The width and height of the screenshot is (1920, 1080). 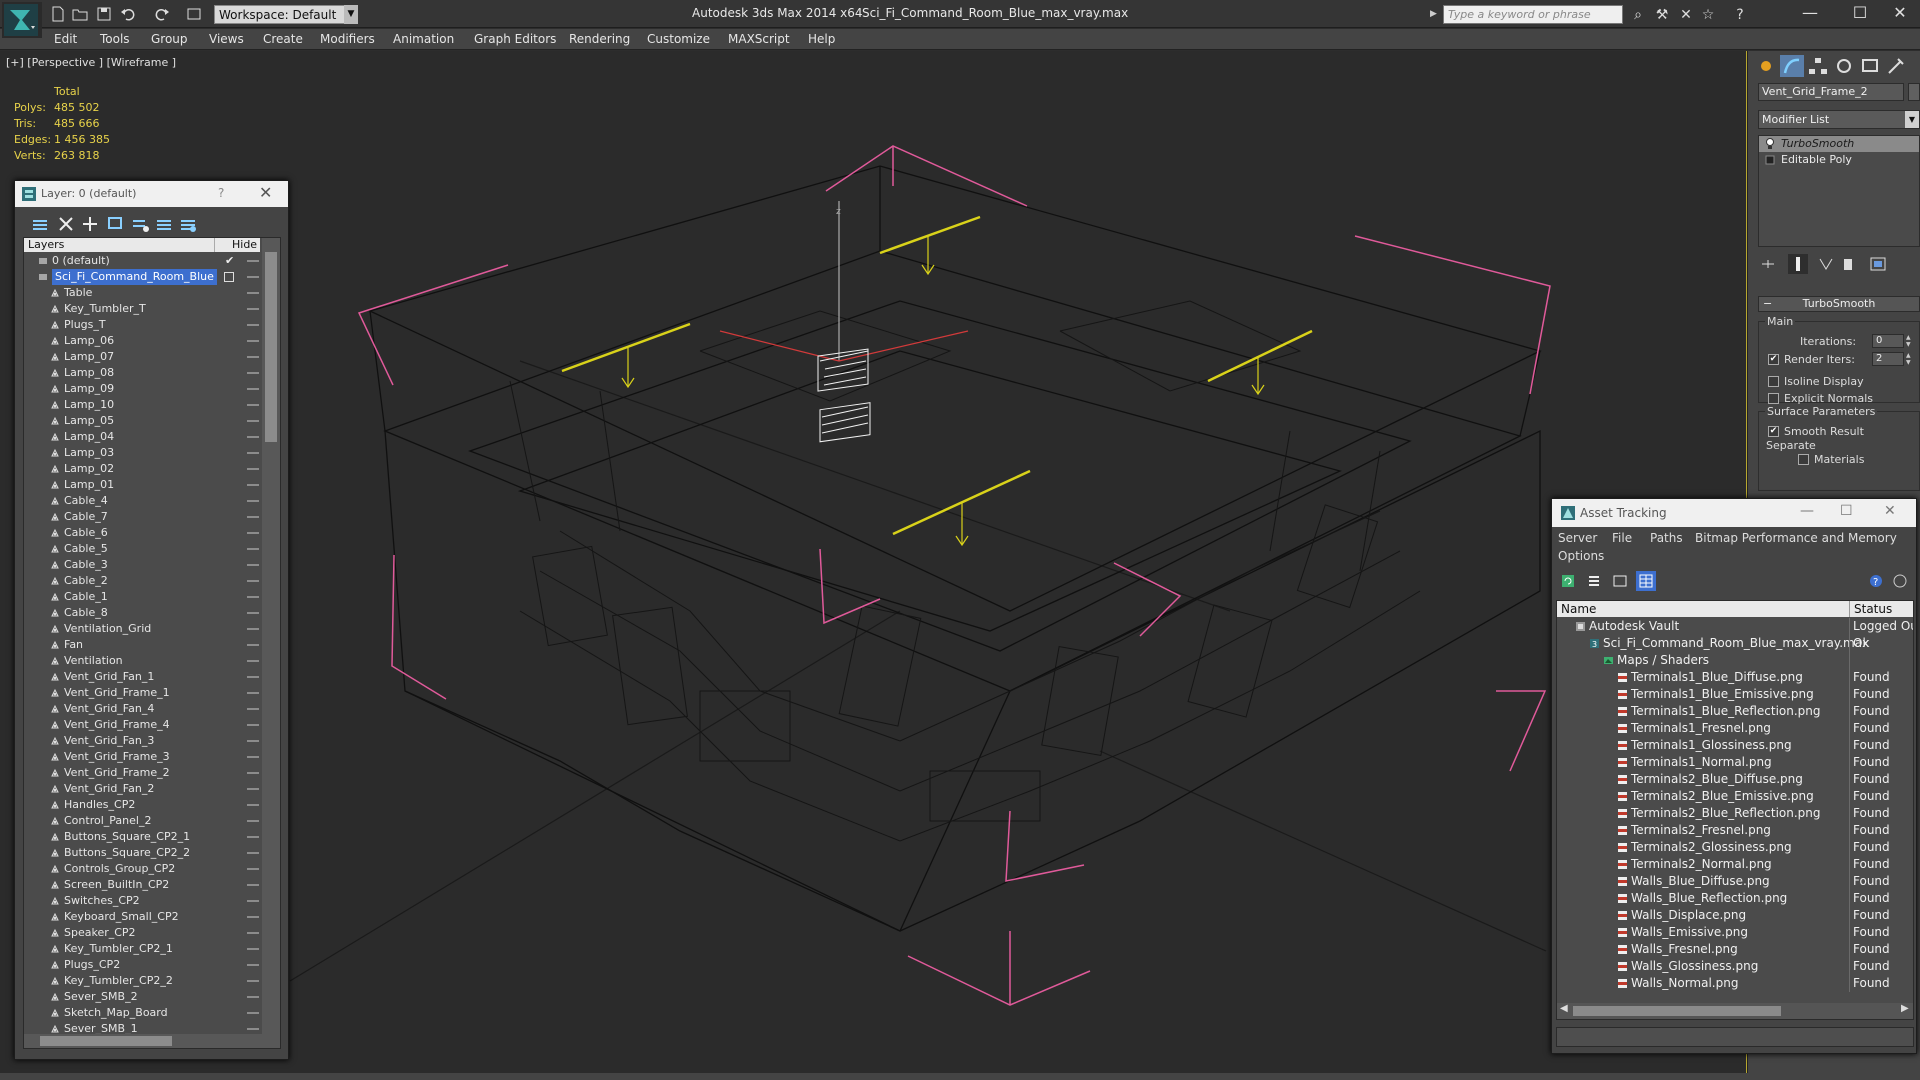 What do you see at coordinates (1792, 66) in the screenshot?
I see `modify-tab-icon` at bounding box center [1792, 66].